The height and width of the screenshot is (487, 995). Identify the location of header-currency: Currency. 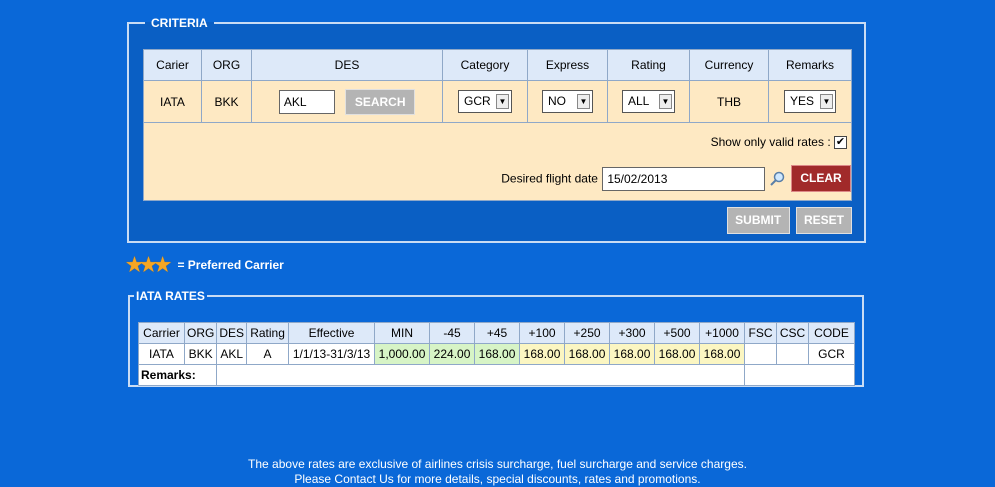
(729, 65).